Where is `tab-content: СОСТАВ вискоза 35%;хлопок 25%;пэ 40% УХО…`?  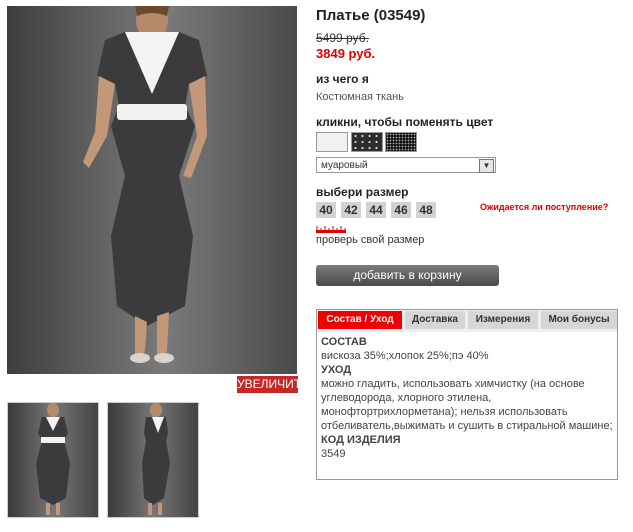 tab-content: СОСТАВ вискоза 35%;хлопок 25%;пэ 40% УХО… is located at coordinates (467, 398).